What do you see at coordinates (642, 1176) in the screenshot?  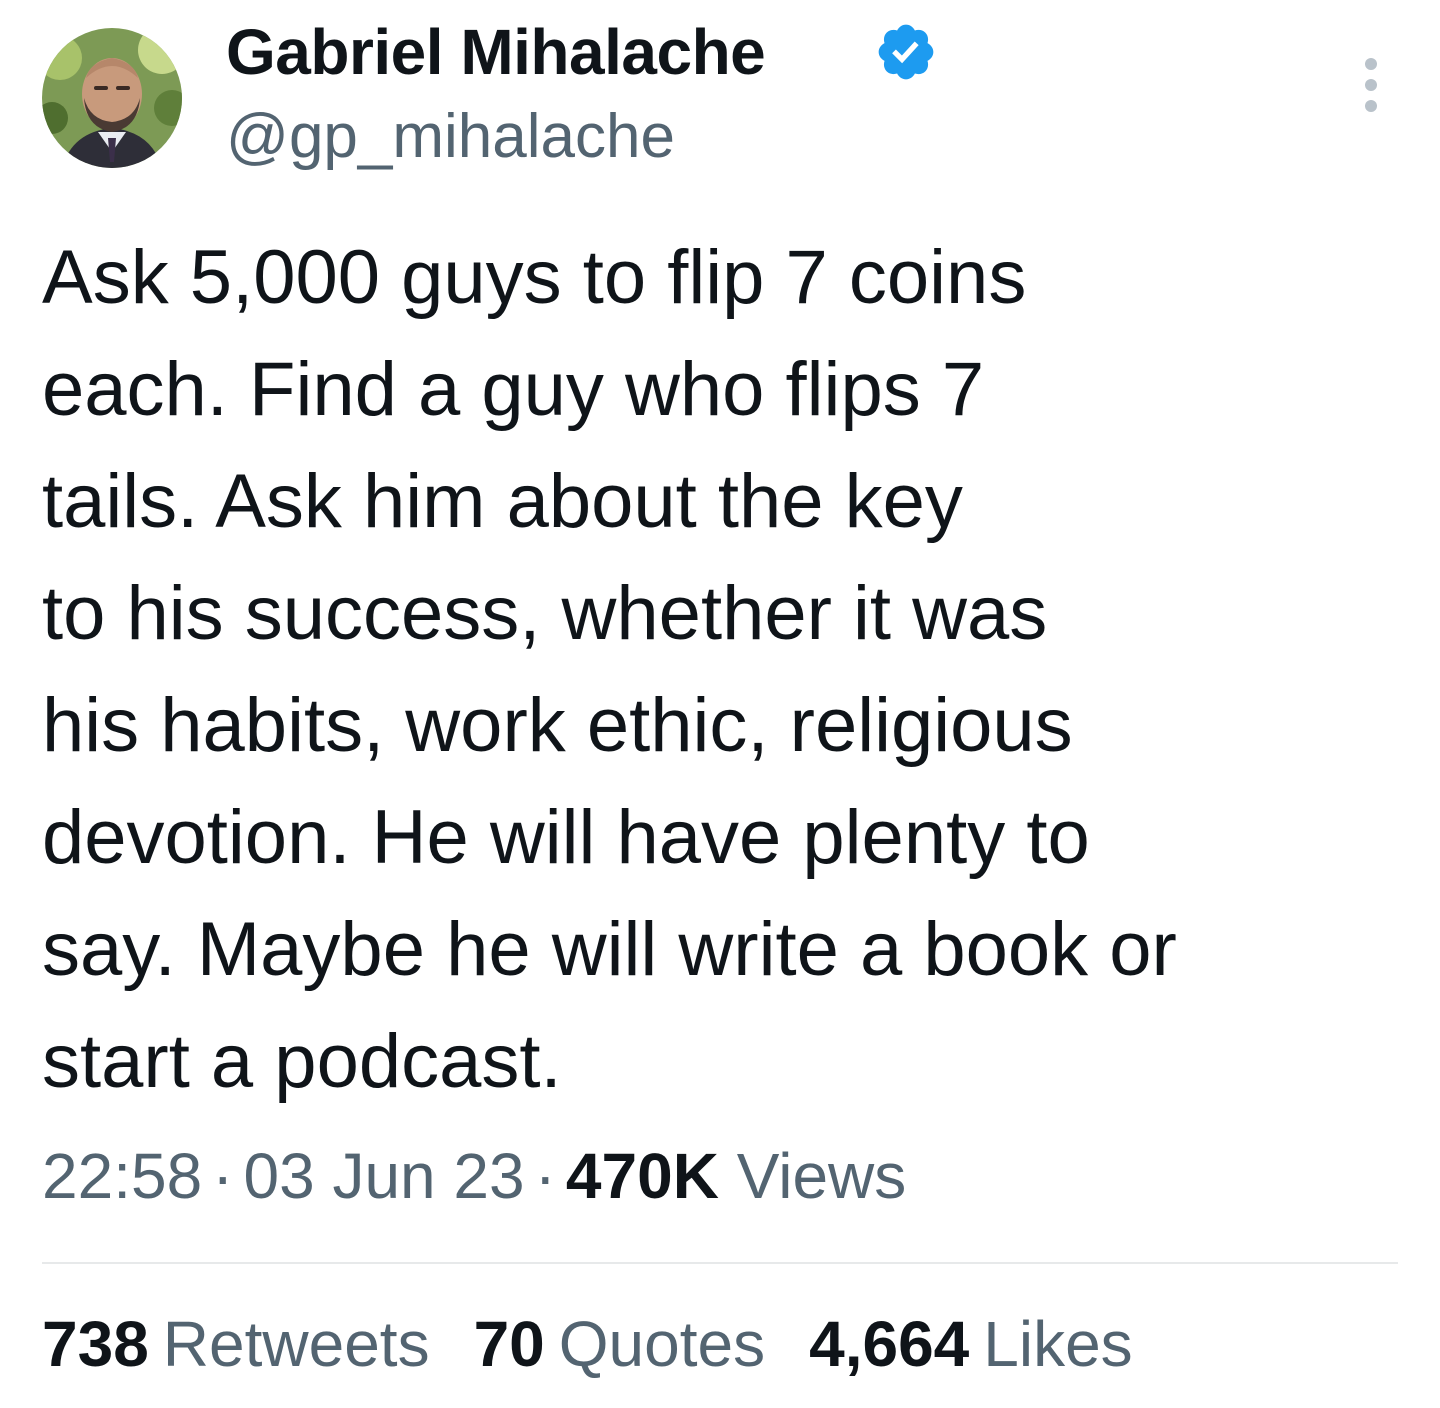 I see `views-count: 470K` at bounding box center [642, 1176].